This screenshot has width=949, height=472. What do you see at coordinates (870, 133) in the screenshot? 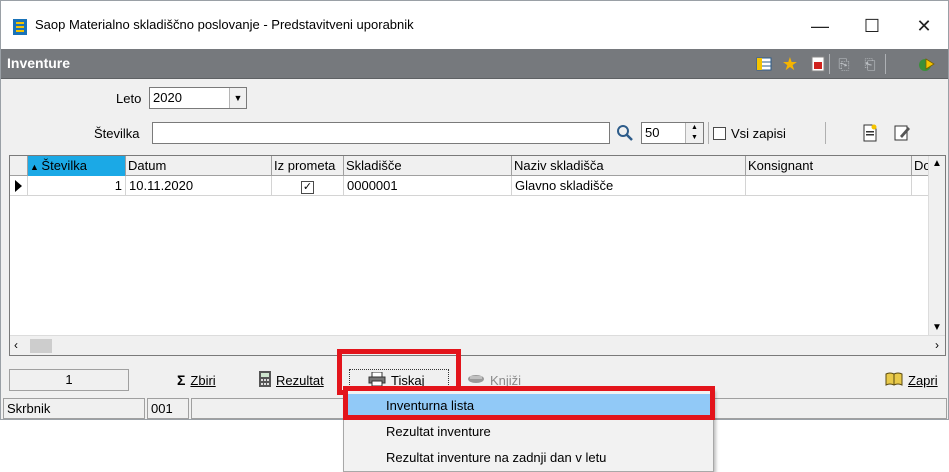
I see `new-document-icon` at bounding box center [870, 133].